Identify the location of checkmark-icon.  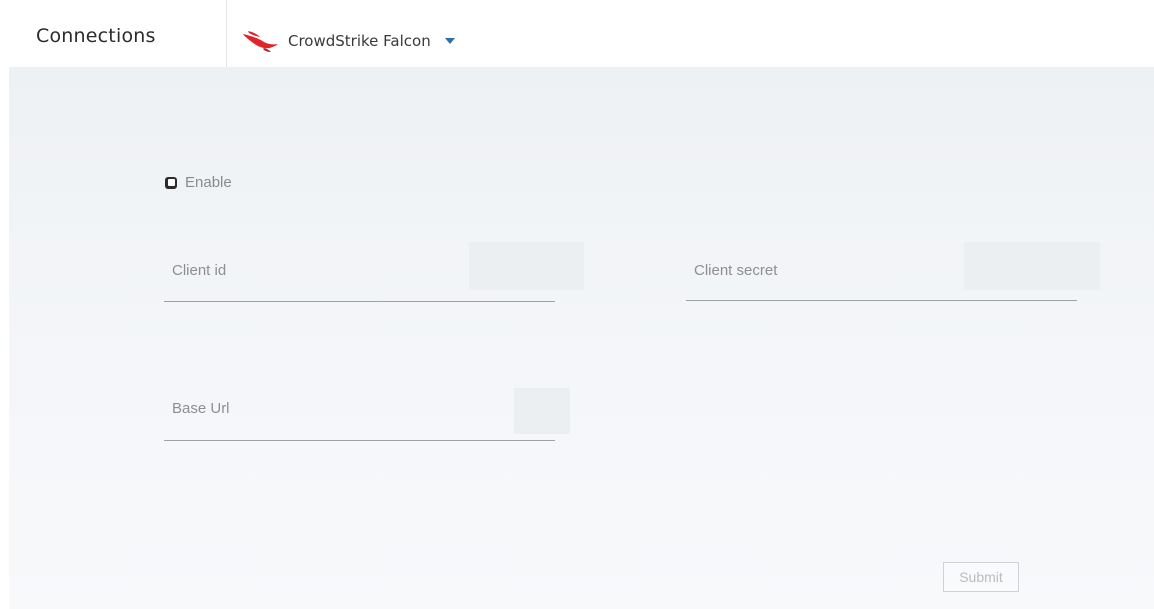
(171, 182).